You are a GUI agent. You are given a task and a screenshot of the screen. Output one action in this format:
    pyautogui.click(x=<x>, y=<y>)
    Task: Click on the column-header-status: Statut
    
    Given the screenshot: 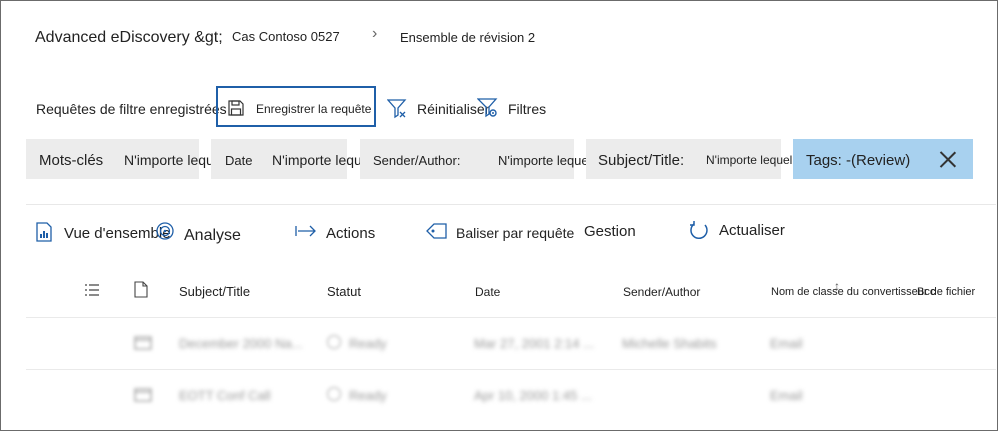 What is the action you would take?
    pyautogui.click(x=344, y=291)
    